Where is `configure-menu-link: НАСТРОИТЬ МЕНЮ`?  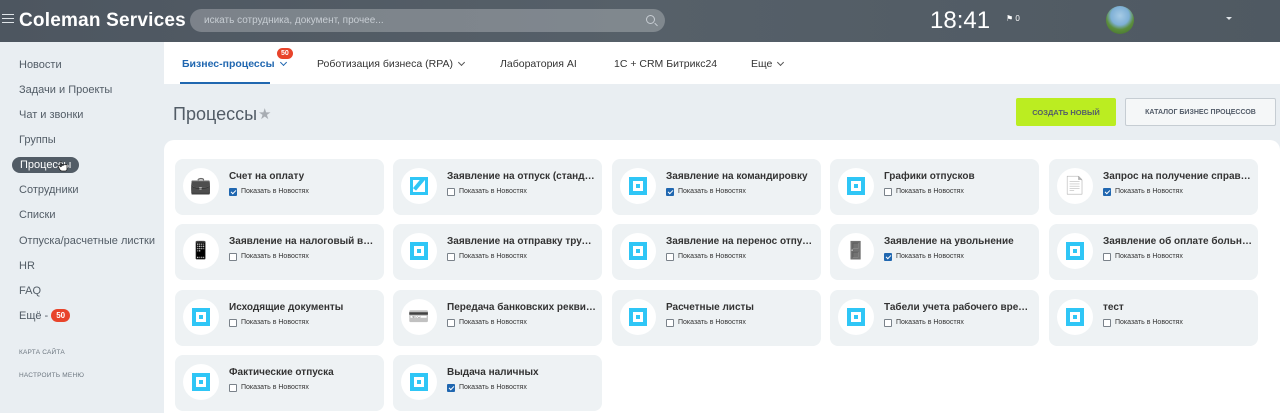 configure-menu-link: НАСТРОИТЬ МЕНЮ is located at coordinates (51, 375).